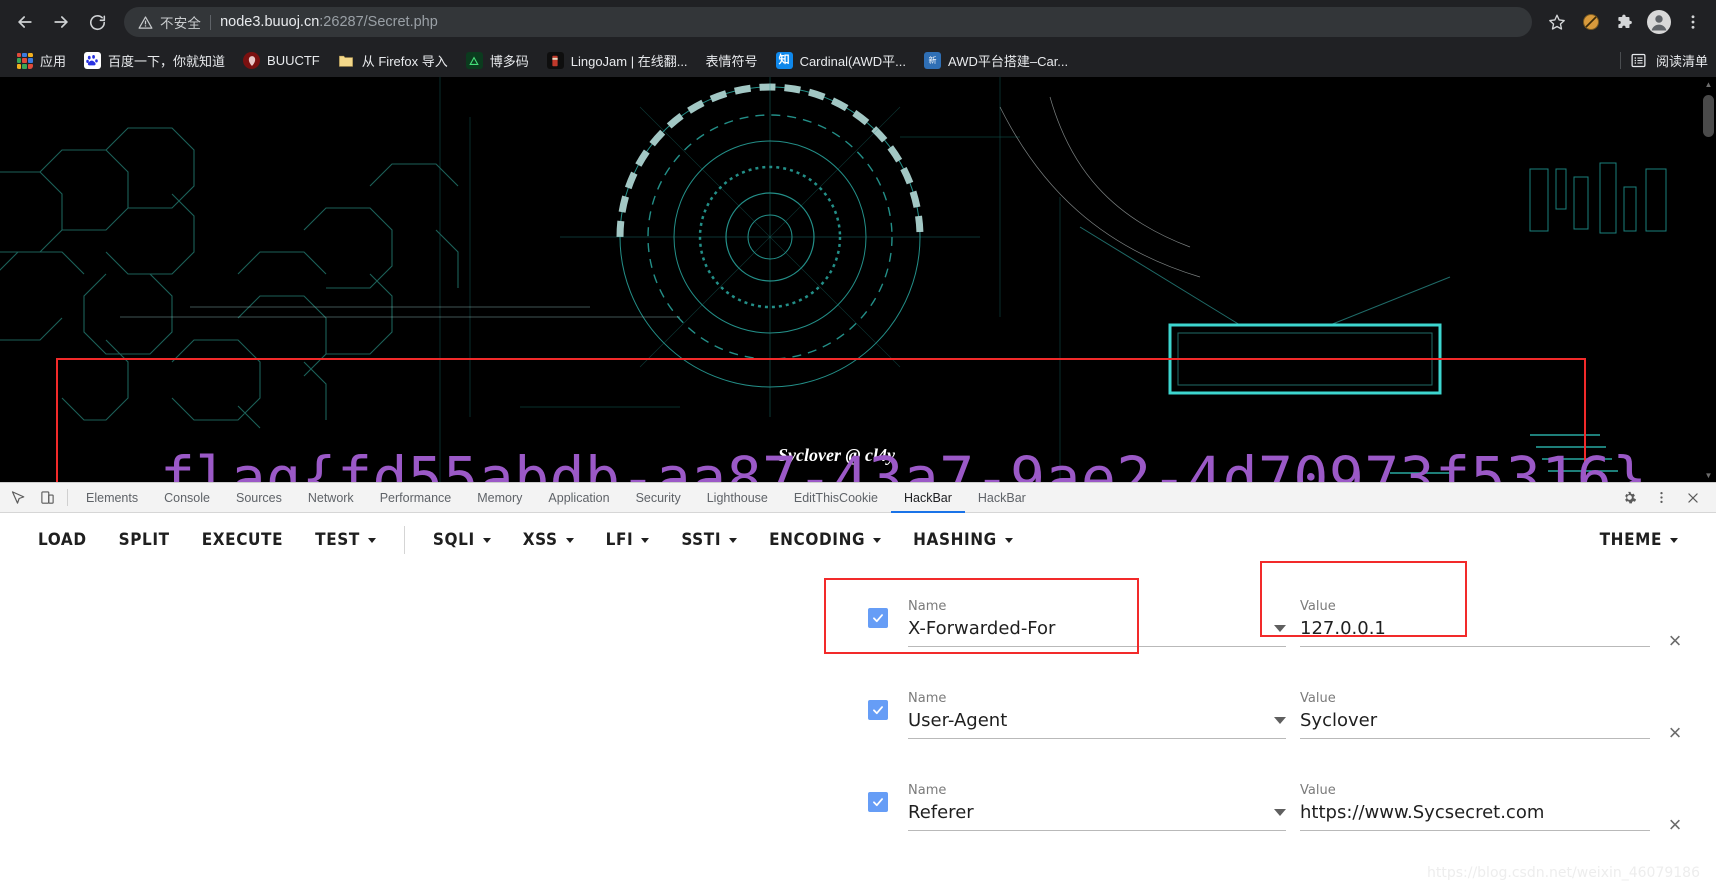 The image size is (1716, 888). I want to click on bookmark-label: 表情符号, so click(731, 61).